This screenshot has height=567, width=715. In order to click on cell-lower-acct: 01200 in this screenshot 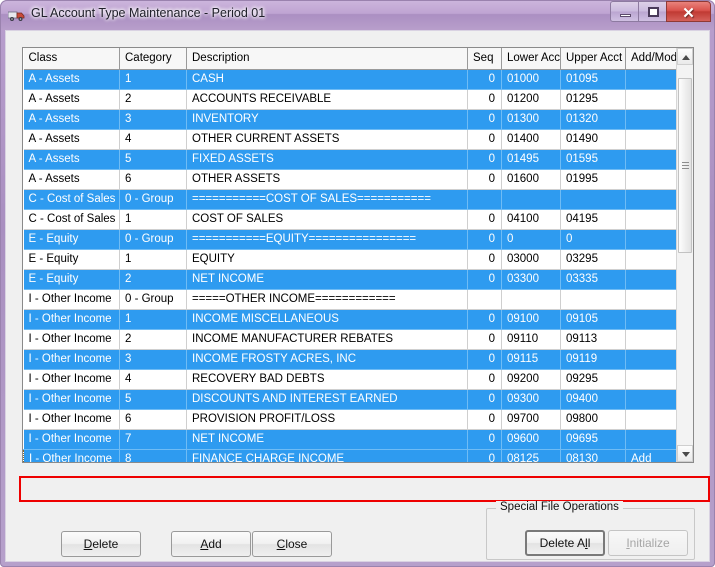, I will do `click(531, 99)`.